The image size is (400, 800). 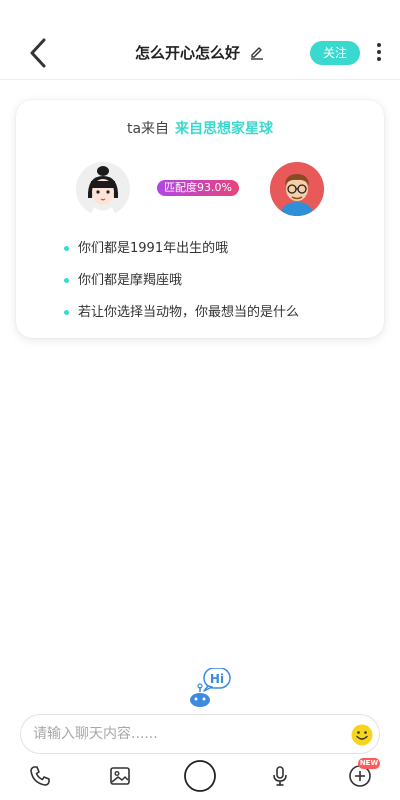 What do you see at coordinates (183, 734) in the screenshot?
I see `message-input` at bounding box center [183, 734].